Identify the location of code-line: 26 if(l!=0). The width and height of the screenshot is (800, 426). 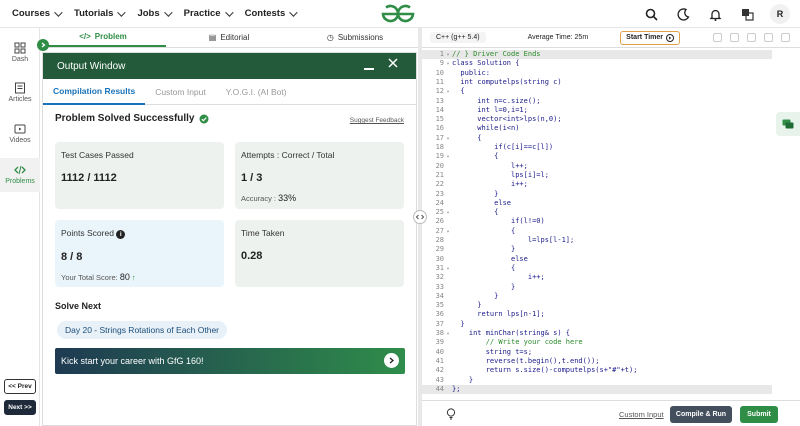
(597, 221).